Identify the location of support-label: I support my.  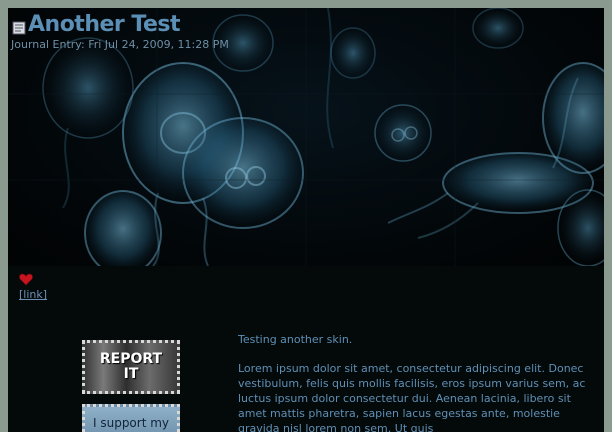
(131, 423).